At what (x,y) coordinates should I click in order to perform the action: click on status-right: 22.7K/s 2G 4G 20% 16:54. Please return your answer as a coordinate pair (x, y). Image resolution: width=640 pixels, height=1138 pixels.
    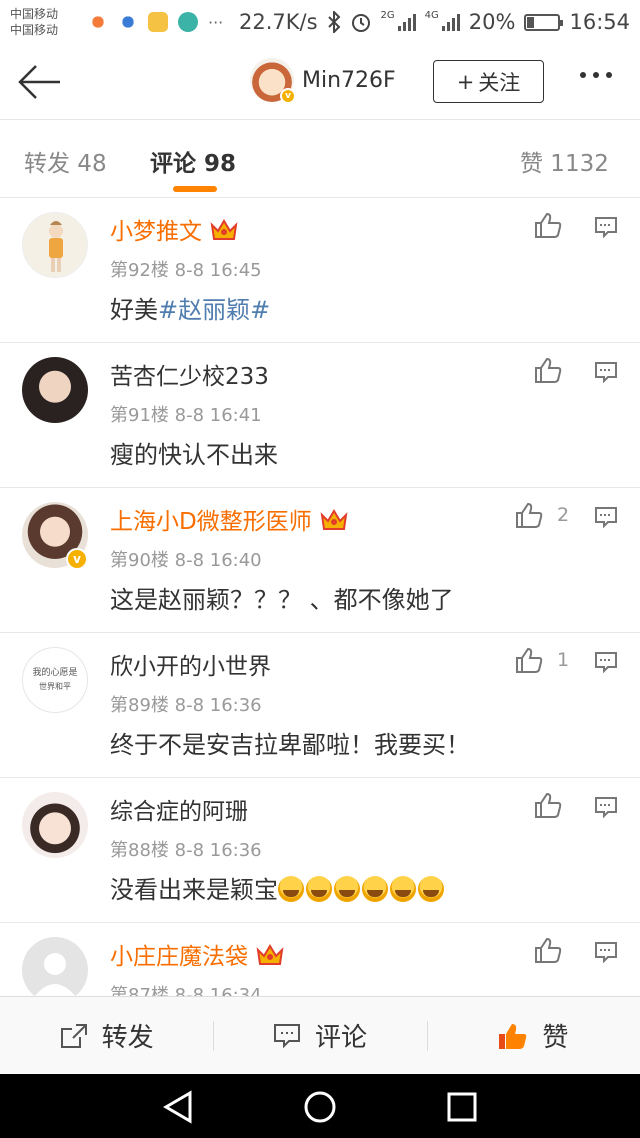
    Looking at the image, I should click on (434, 22).